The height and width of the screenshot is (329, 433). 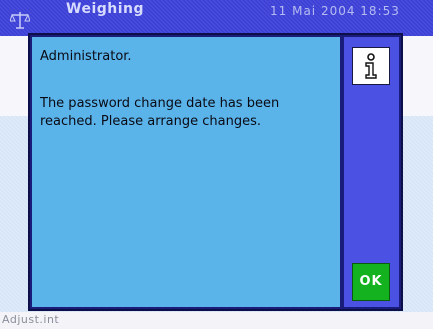 I want to click on balance-scale-icon, so click(x=20, y=20).